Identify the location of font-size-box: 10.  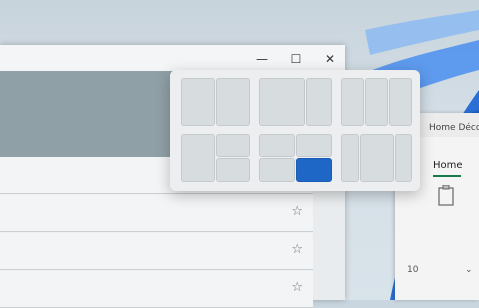
(412, 270).